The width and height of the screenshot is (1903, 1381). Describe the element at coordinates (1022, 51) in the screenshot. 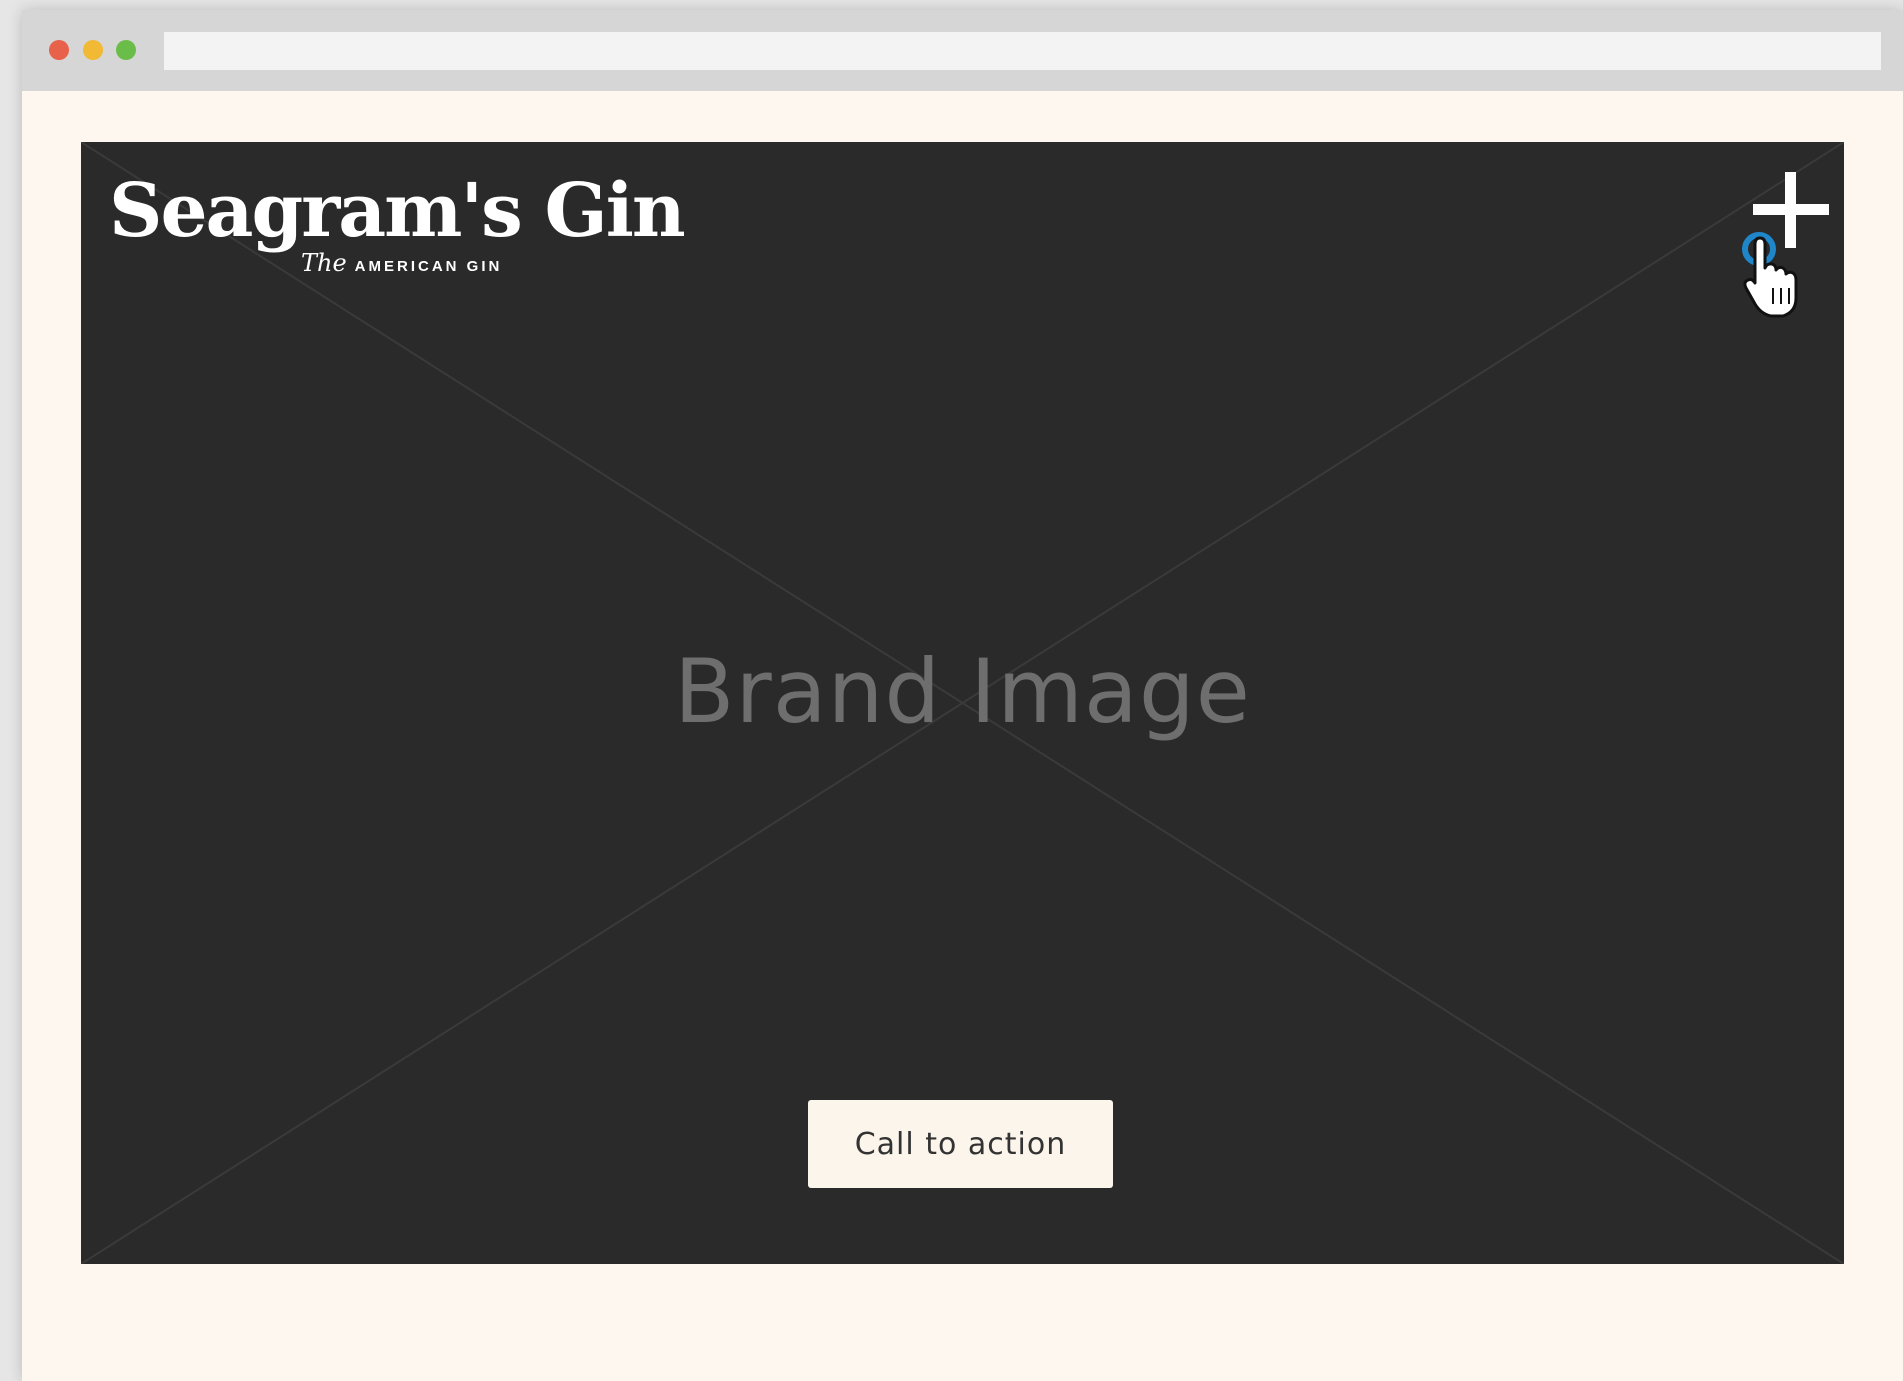

I see `address-bar` at that location.